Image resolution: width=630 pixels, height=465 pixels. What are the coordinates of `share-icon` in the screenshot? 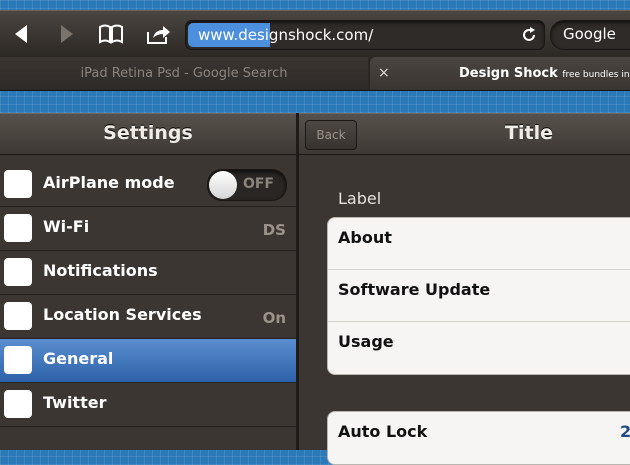 It's located at (158, 34).